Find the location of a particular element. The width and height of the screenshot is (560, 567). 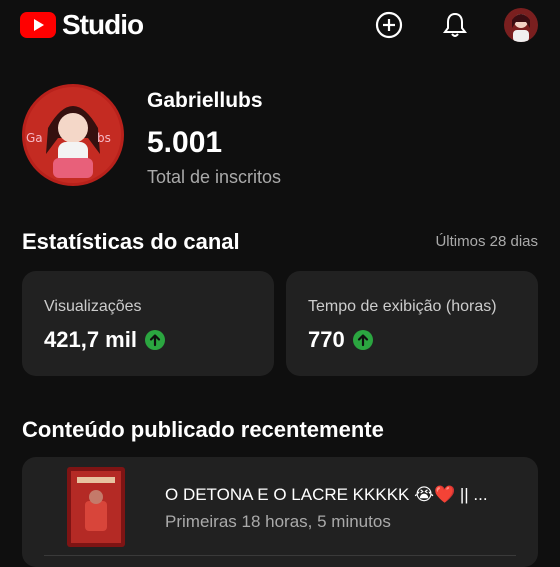

channel-avatar-image: Ga bs is located at coordinates (73, 135).